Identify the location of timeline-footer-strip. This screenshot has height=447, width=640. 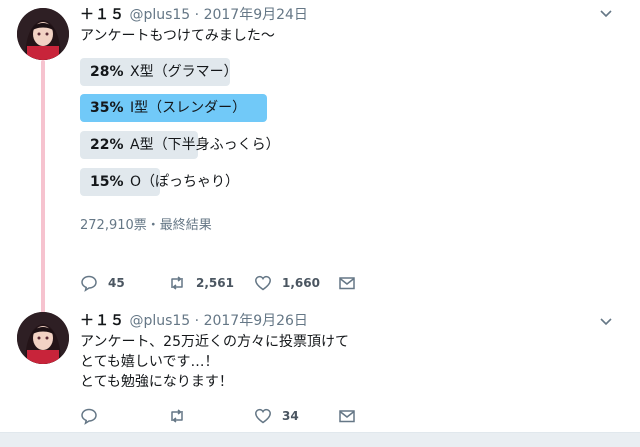
(320, 439).